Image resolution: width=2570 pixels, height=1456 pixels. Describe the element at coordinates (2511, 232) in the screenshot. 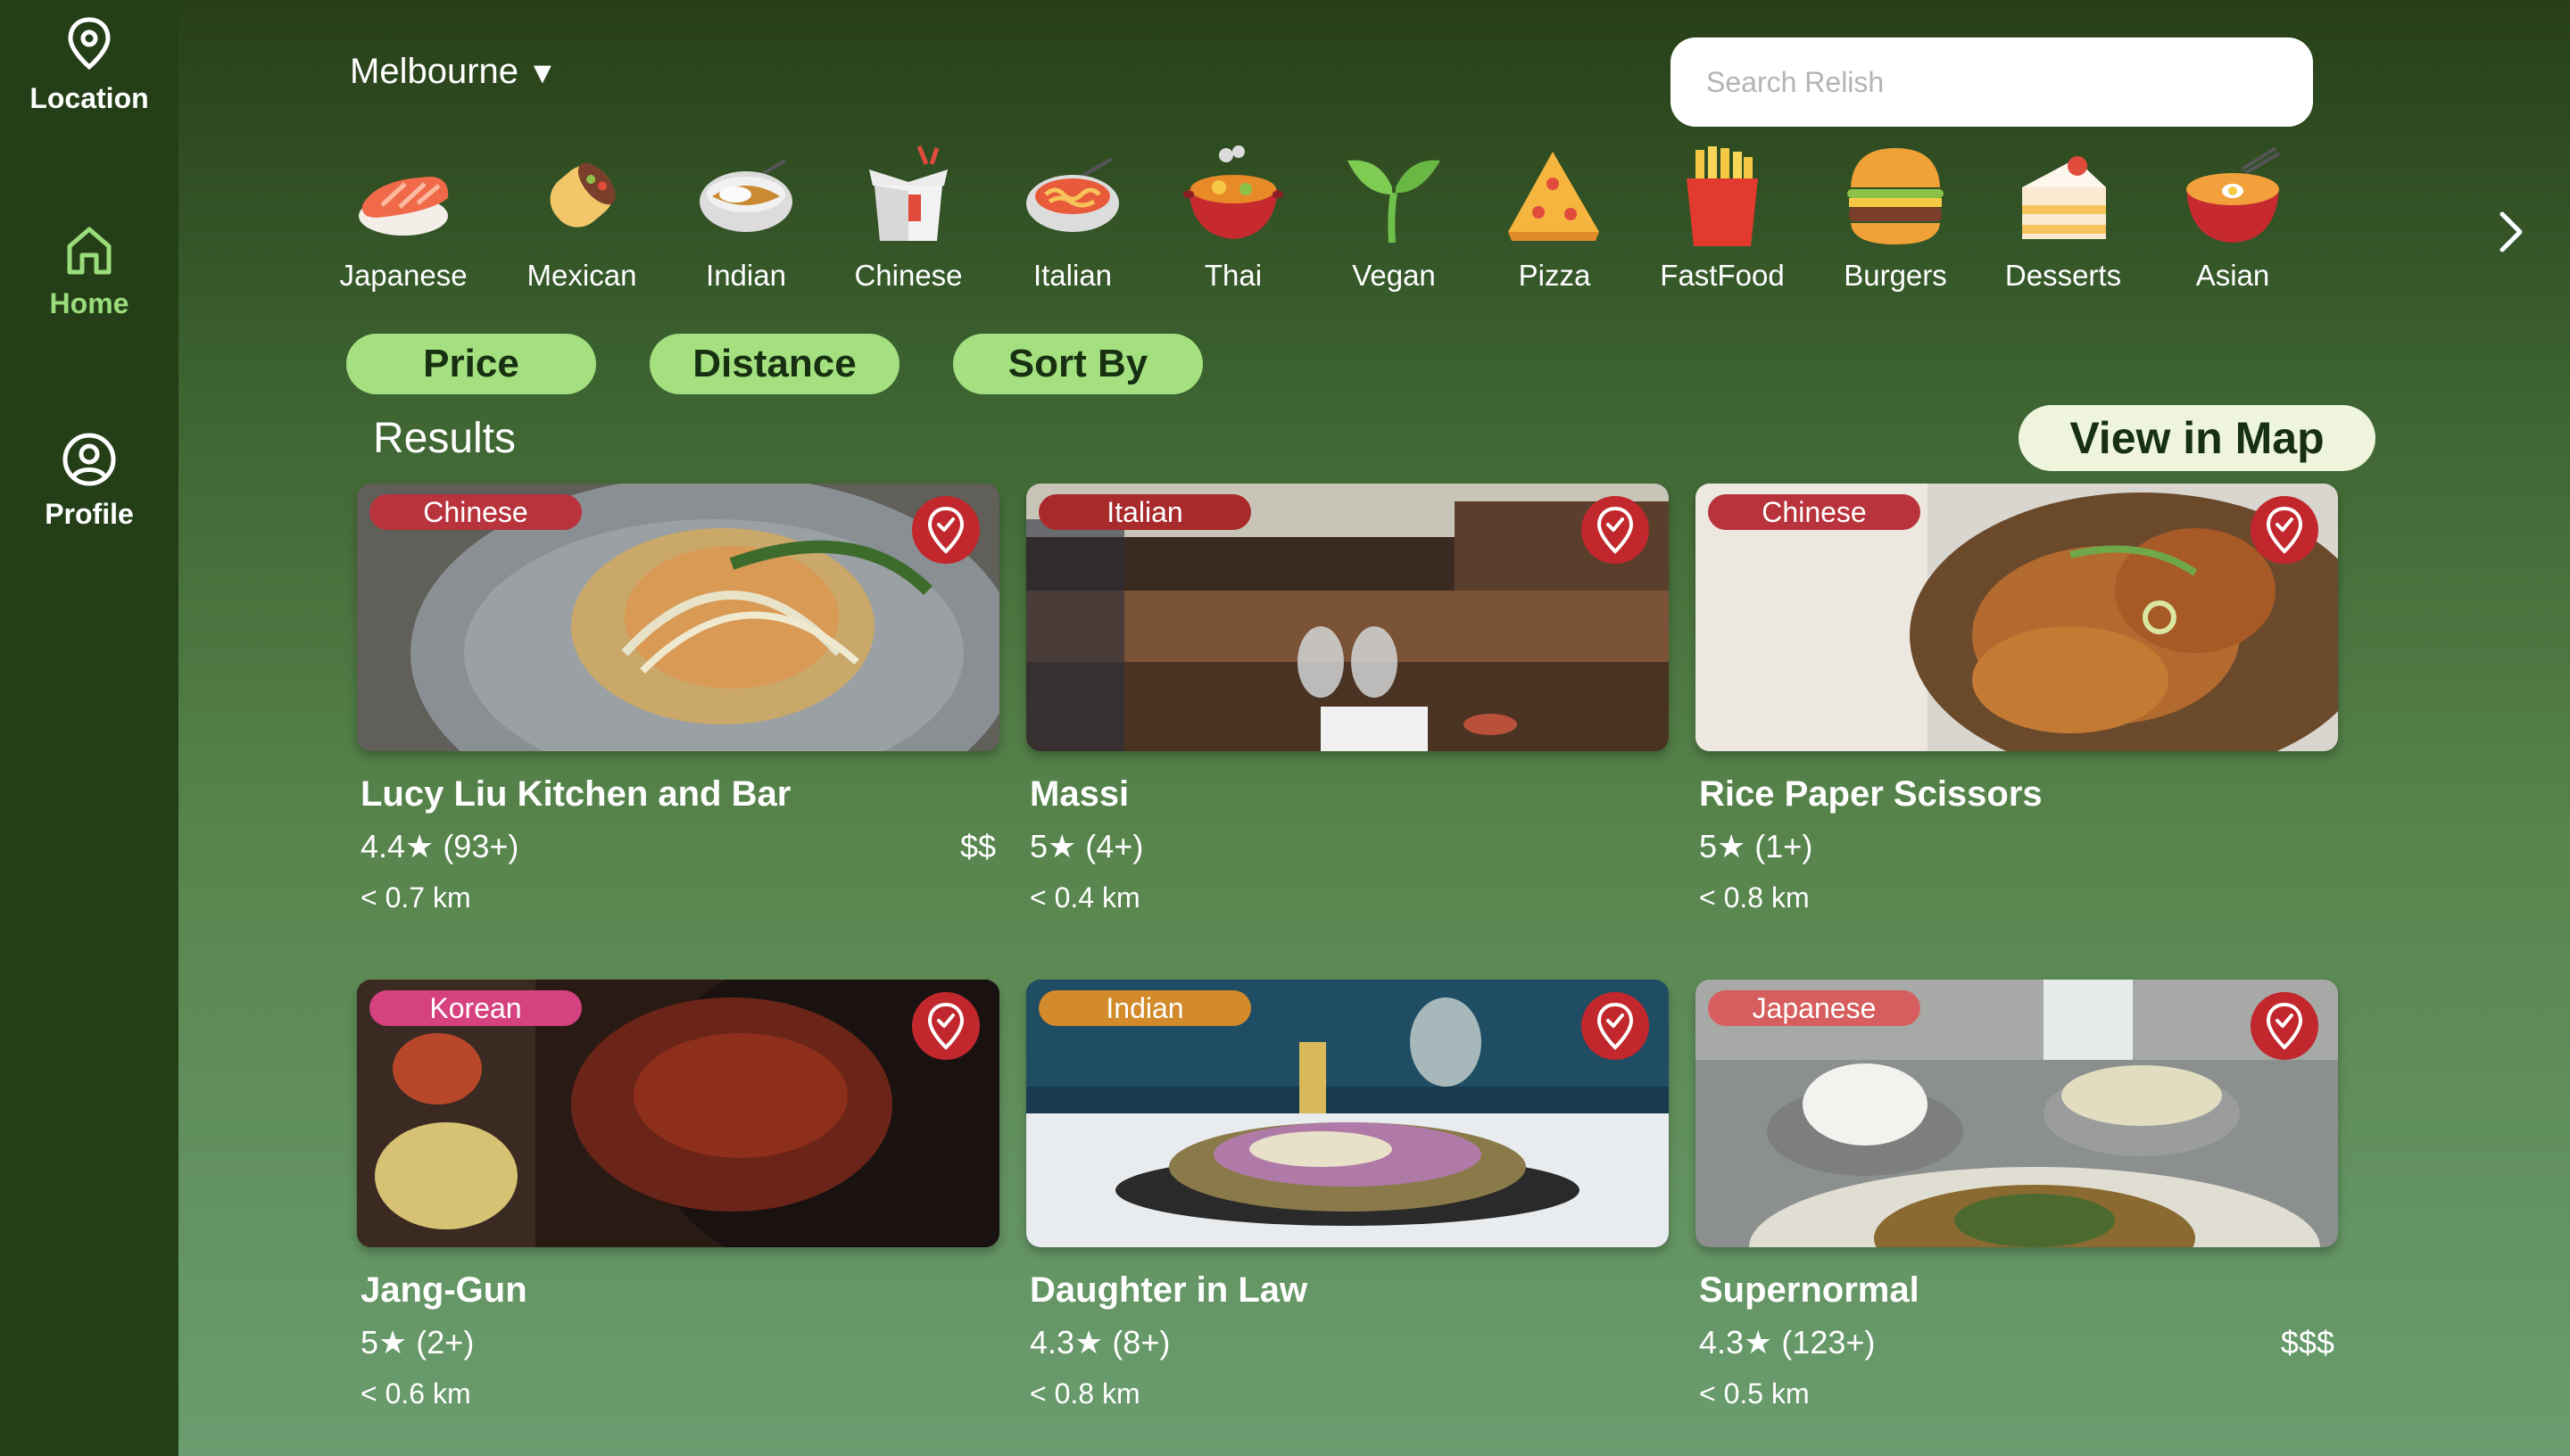

I see `chevron-right-icon` at that location.